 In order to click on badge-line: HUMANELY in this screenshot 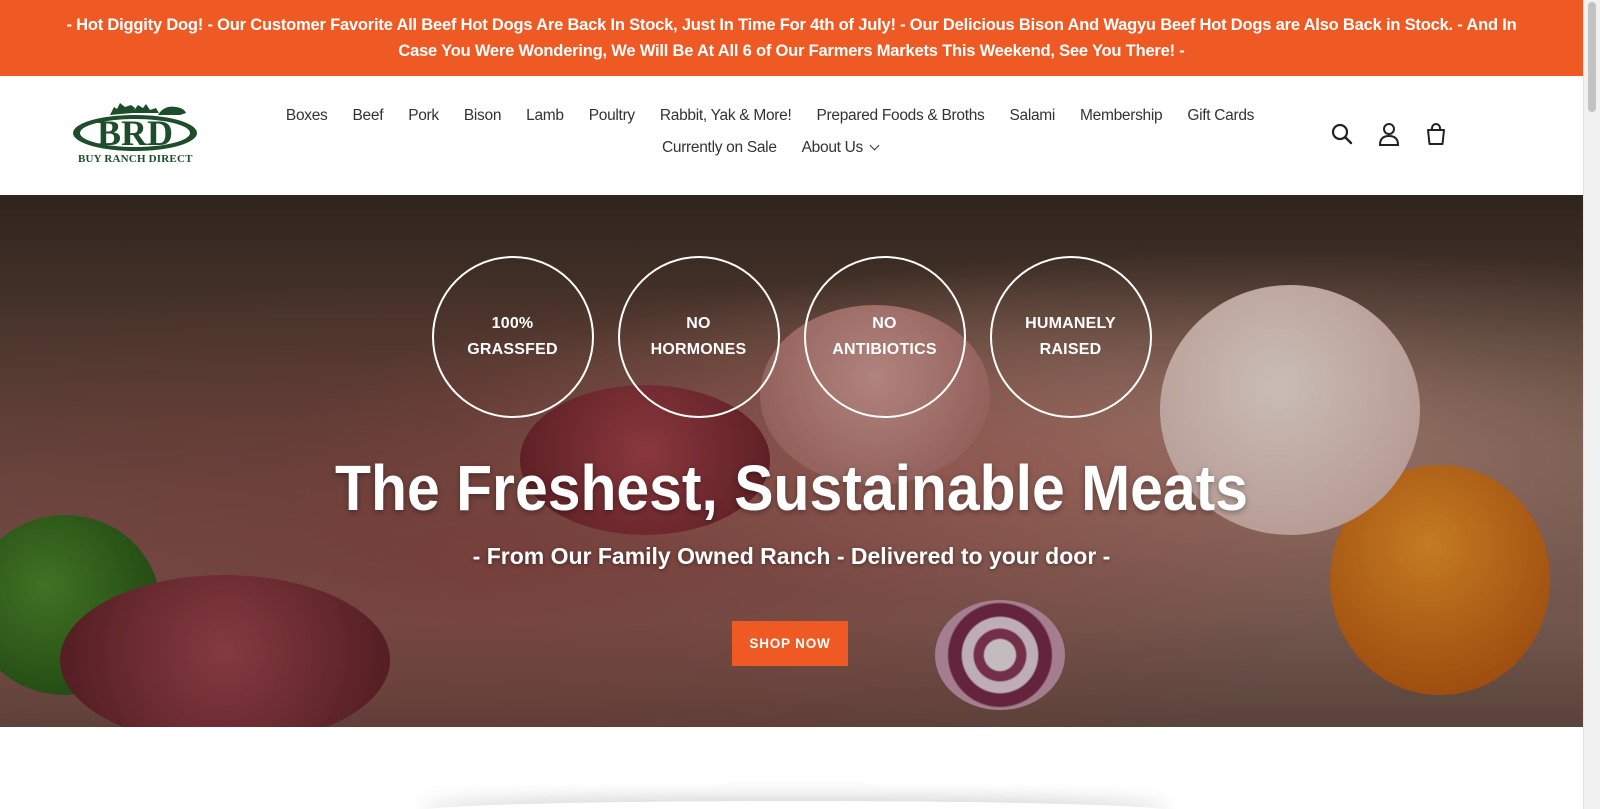, I will do `click(1070, 323)`.